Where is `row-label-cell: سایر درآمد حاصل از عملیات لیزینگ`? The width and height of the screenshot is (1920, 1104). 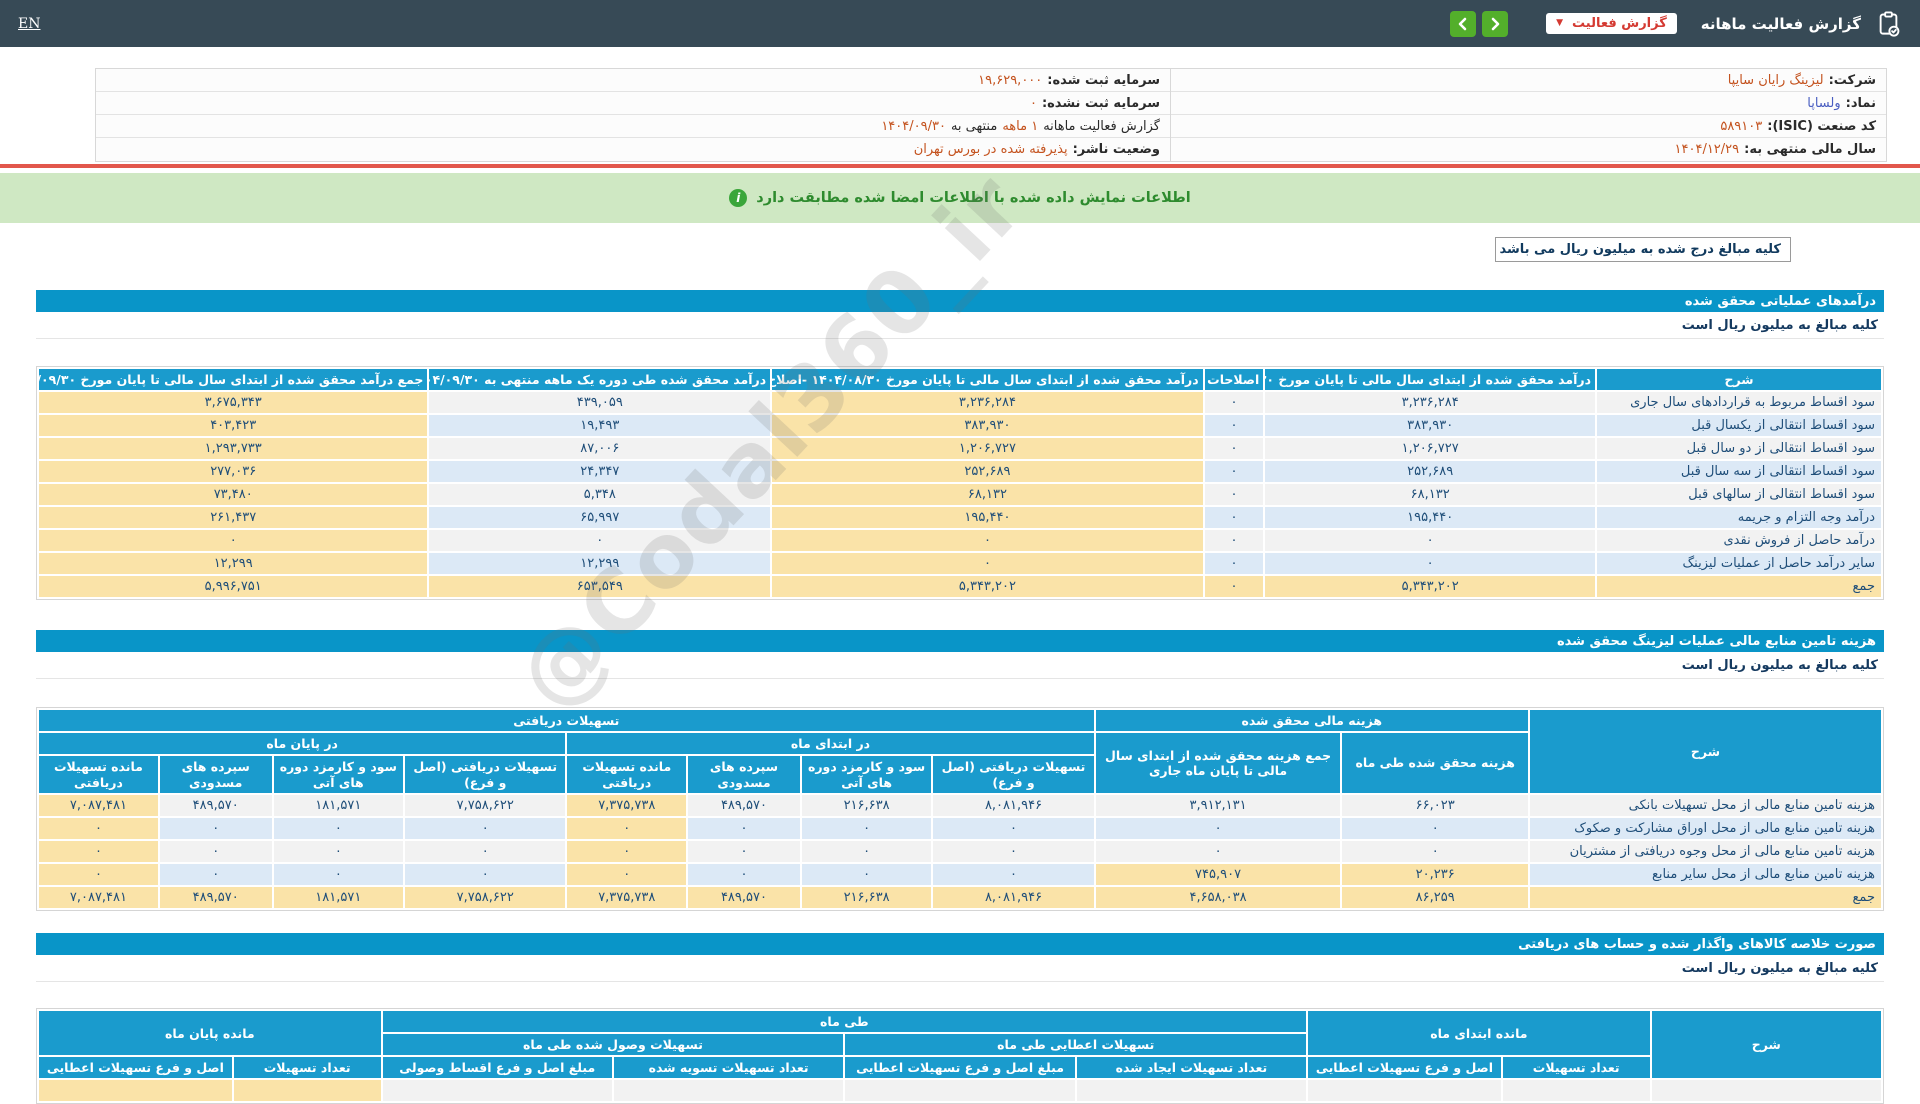
row-label-cell: سایر درآمد حاصل از عملیات لیزینگ is located at coordinates (1739, 563).